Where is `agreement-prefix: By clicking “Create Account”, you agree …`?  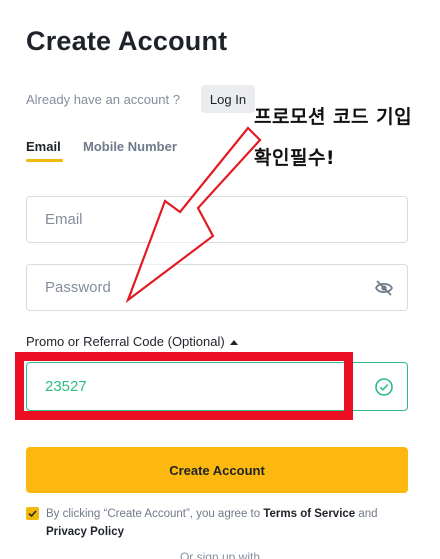 agreement-prefix: By clicking “Create Account”, you agree … is located at coordinates (153, 514).